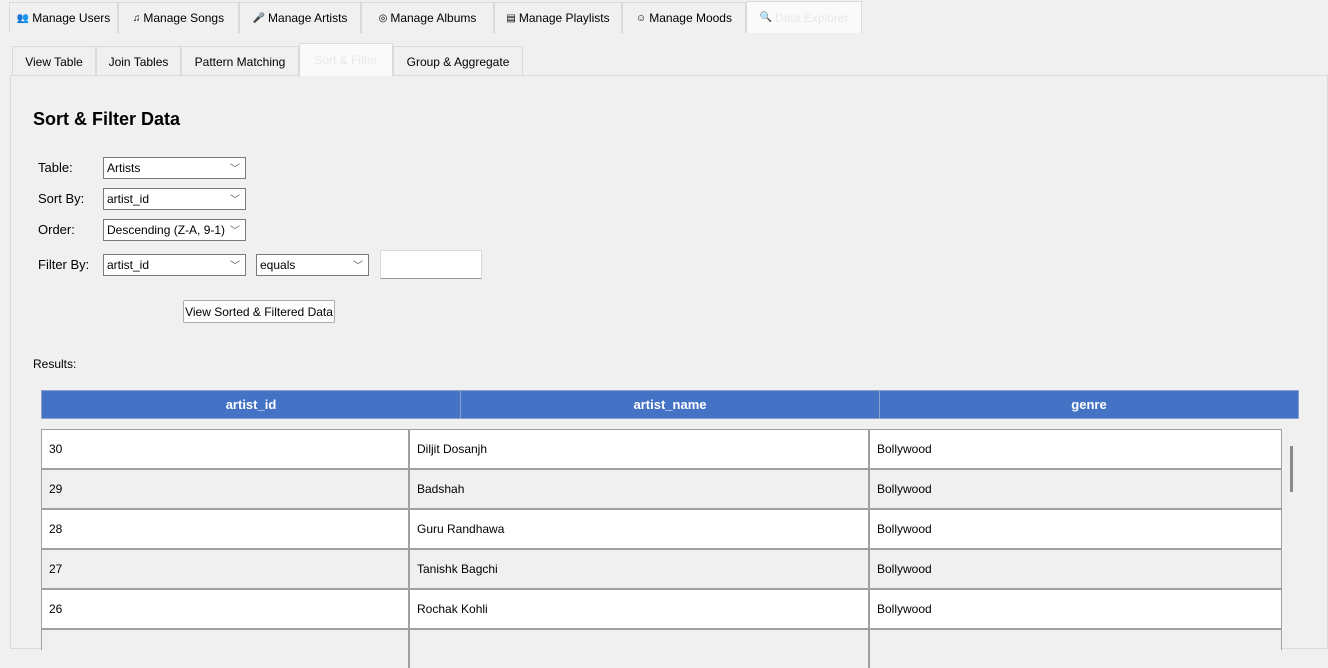  I want to click on cell-artist-name: Rochak Kohli, so click(640, 609).